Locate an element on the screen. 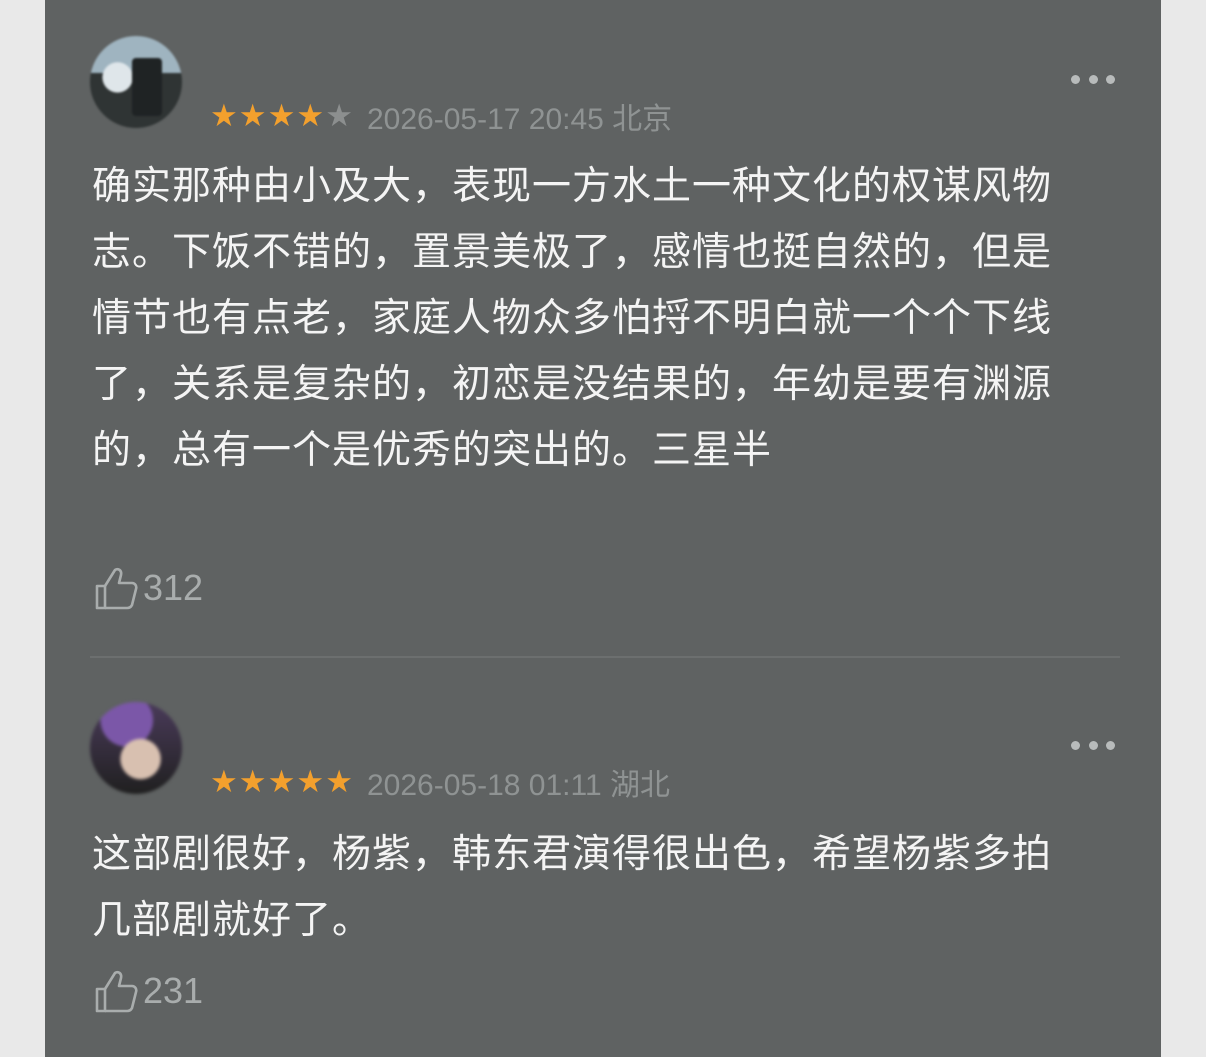 This screenshot has width=1206, height=1057. like-count: 231 is located at coordinates (173, 990).